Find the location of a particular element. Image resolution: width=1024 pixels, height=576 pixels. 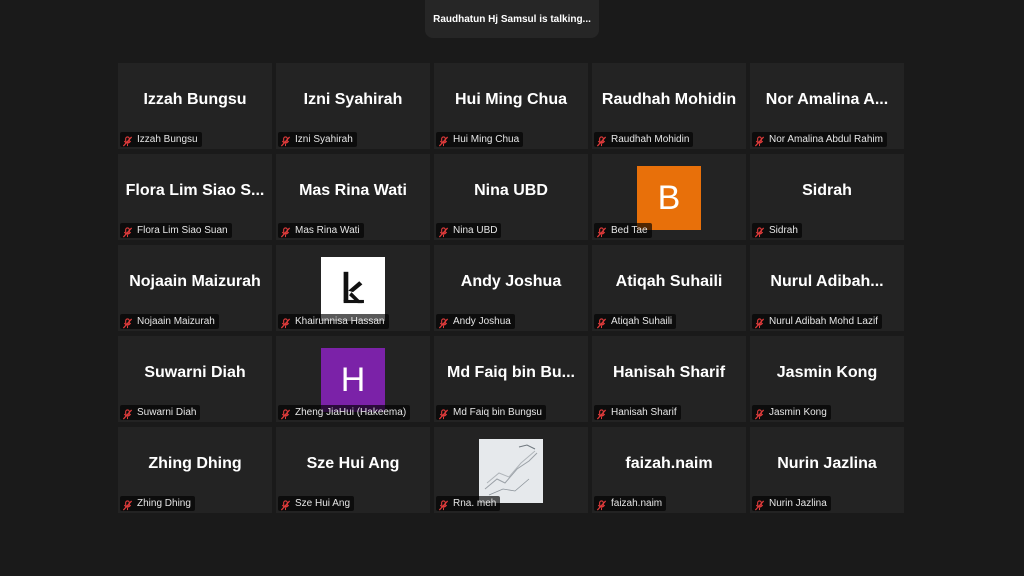

participant-name-label: Izni Syahirah is located at coordinates (324, 139).